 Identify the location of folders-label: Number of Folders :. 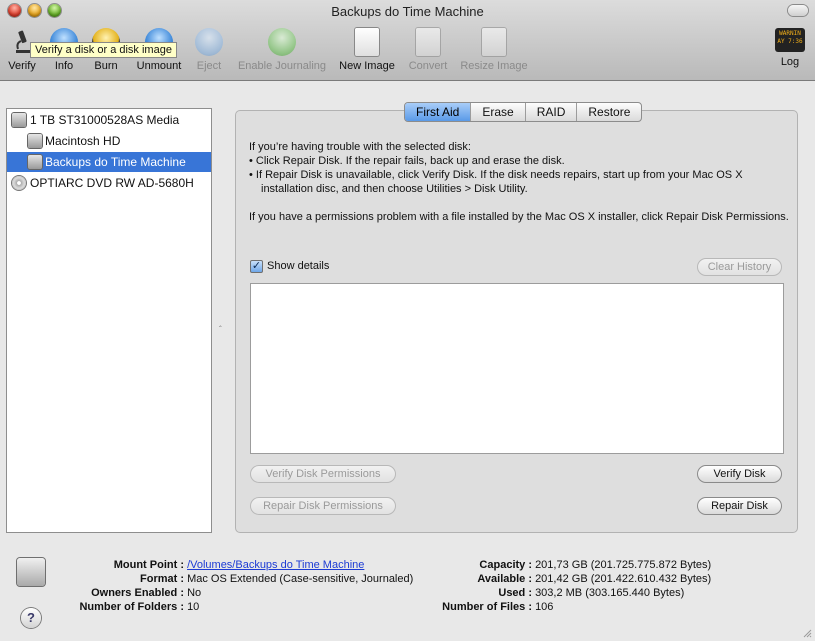
(131, 607).